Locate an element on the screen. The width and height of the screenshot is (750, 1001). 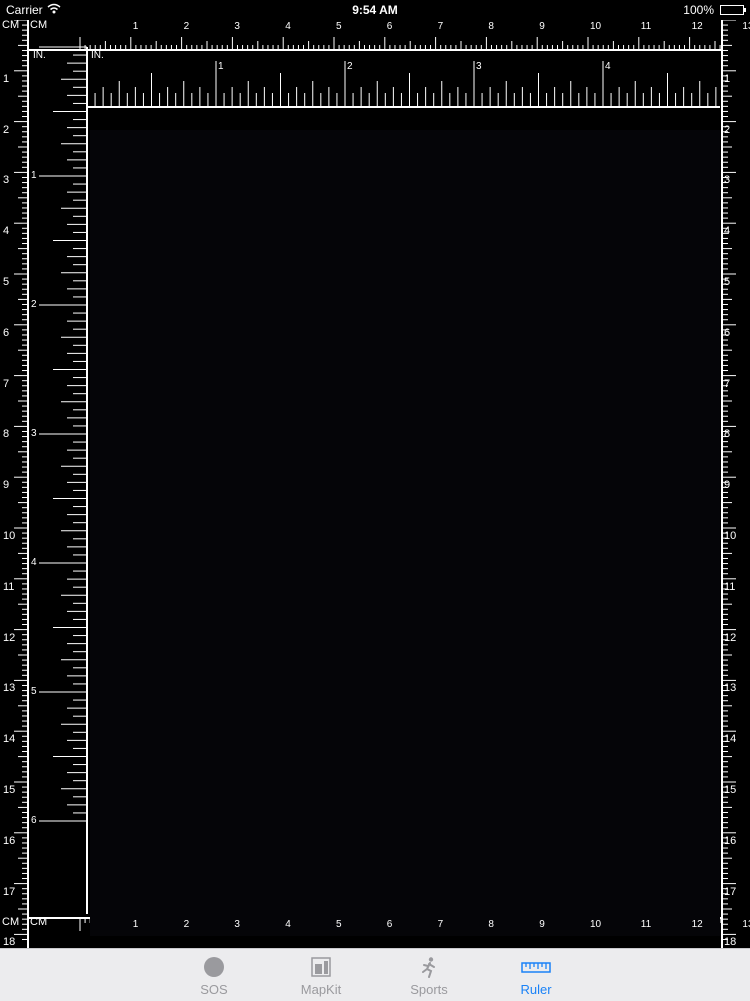
left-cm-label: 13 is located at coordinates (9, 688).